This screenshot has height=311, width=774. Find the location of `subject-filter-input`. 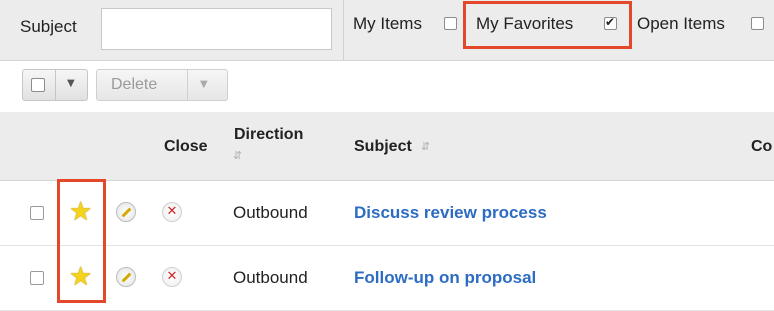

subject-filter-input is located at coordinates (216, 29).